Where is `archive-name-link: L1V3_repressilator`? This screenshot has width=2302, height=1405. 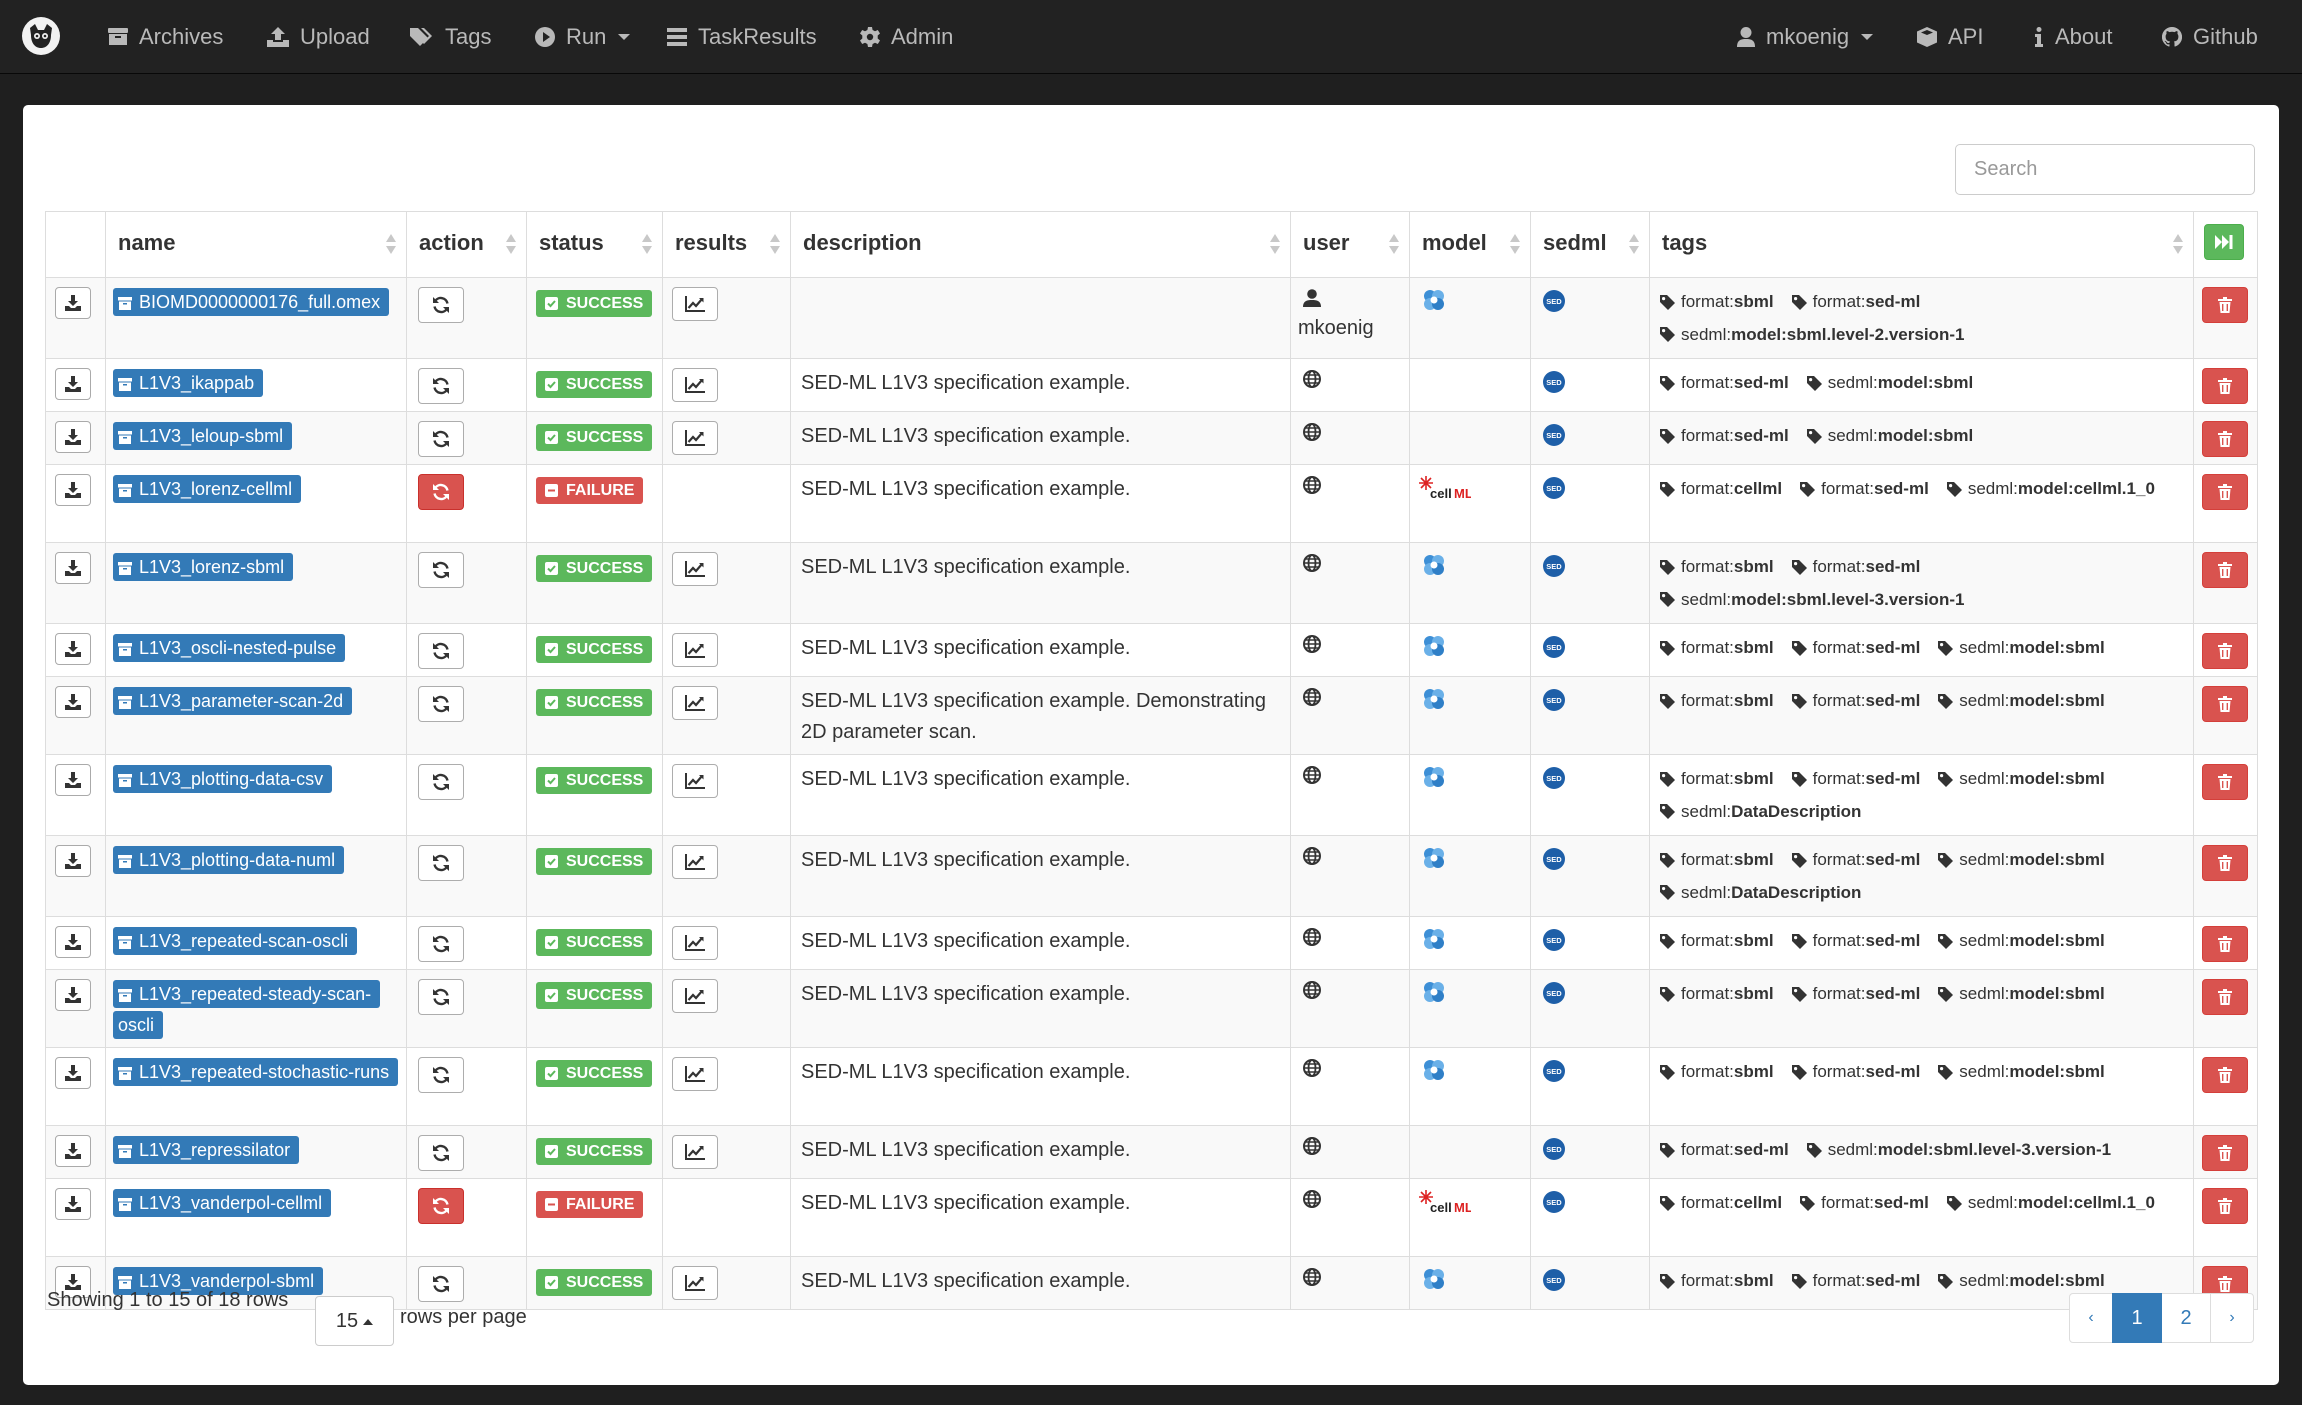 archive-name-link: L1V3_repressilator is located at coordinates (206, 1150).